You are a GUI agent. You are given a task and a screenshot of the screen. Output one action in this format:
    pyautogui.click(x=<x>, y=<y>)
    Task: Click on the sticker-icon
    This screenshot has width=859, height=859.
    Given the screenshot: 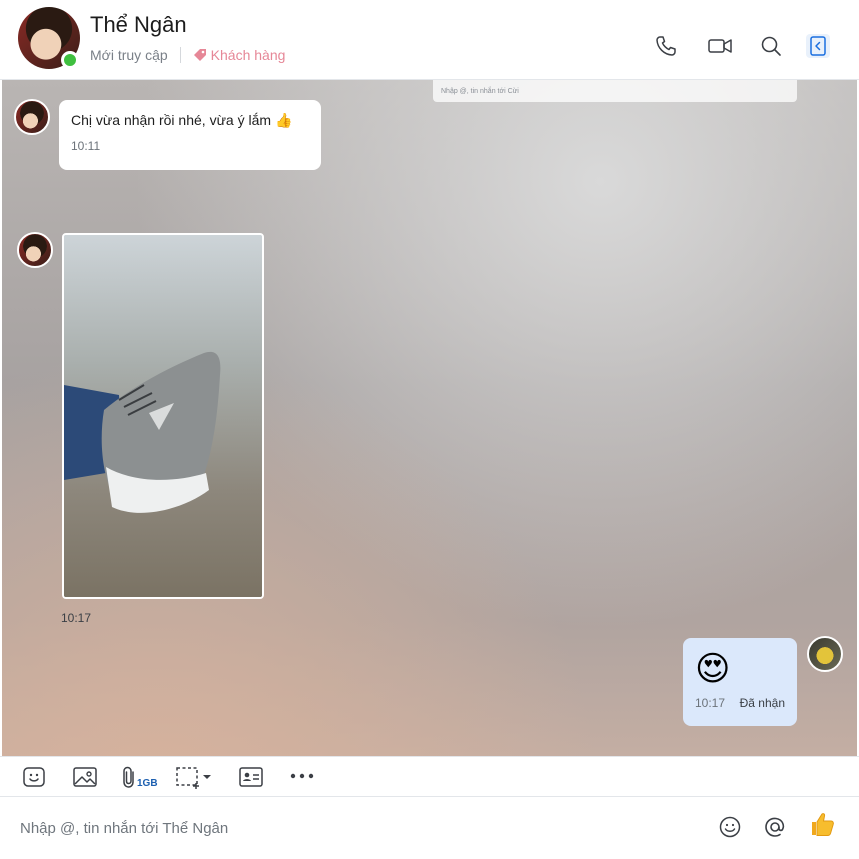 What is the action you would take?
    pyautogui.click(x=34, y=777)
    